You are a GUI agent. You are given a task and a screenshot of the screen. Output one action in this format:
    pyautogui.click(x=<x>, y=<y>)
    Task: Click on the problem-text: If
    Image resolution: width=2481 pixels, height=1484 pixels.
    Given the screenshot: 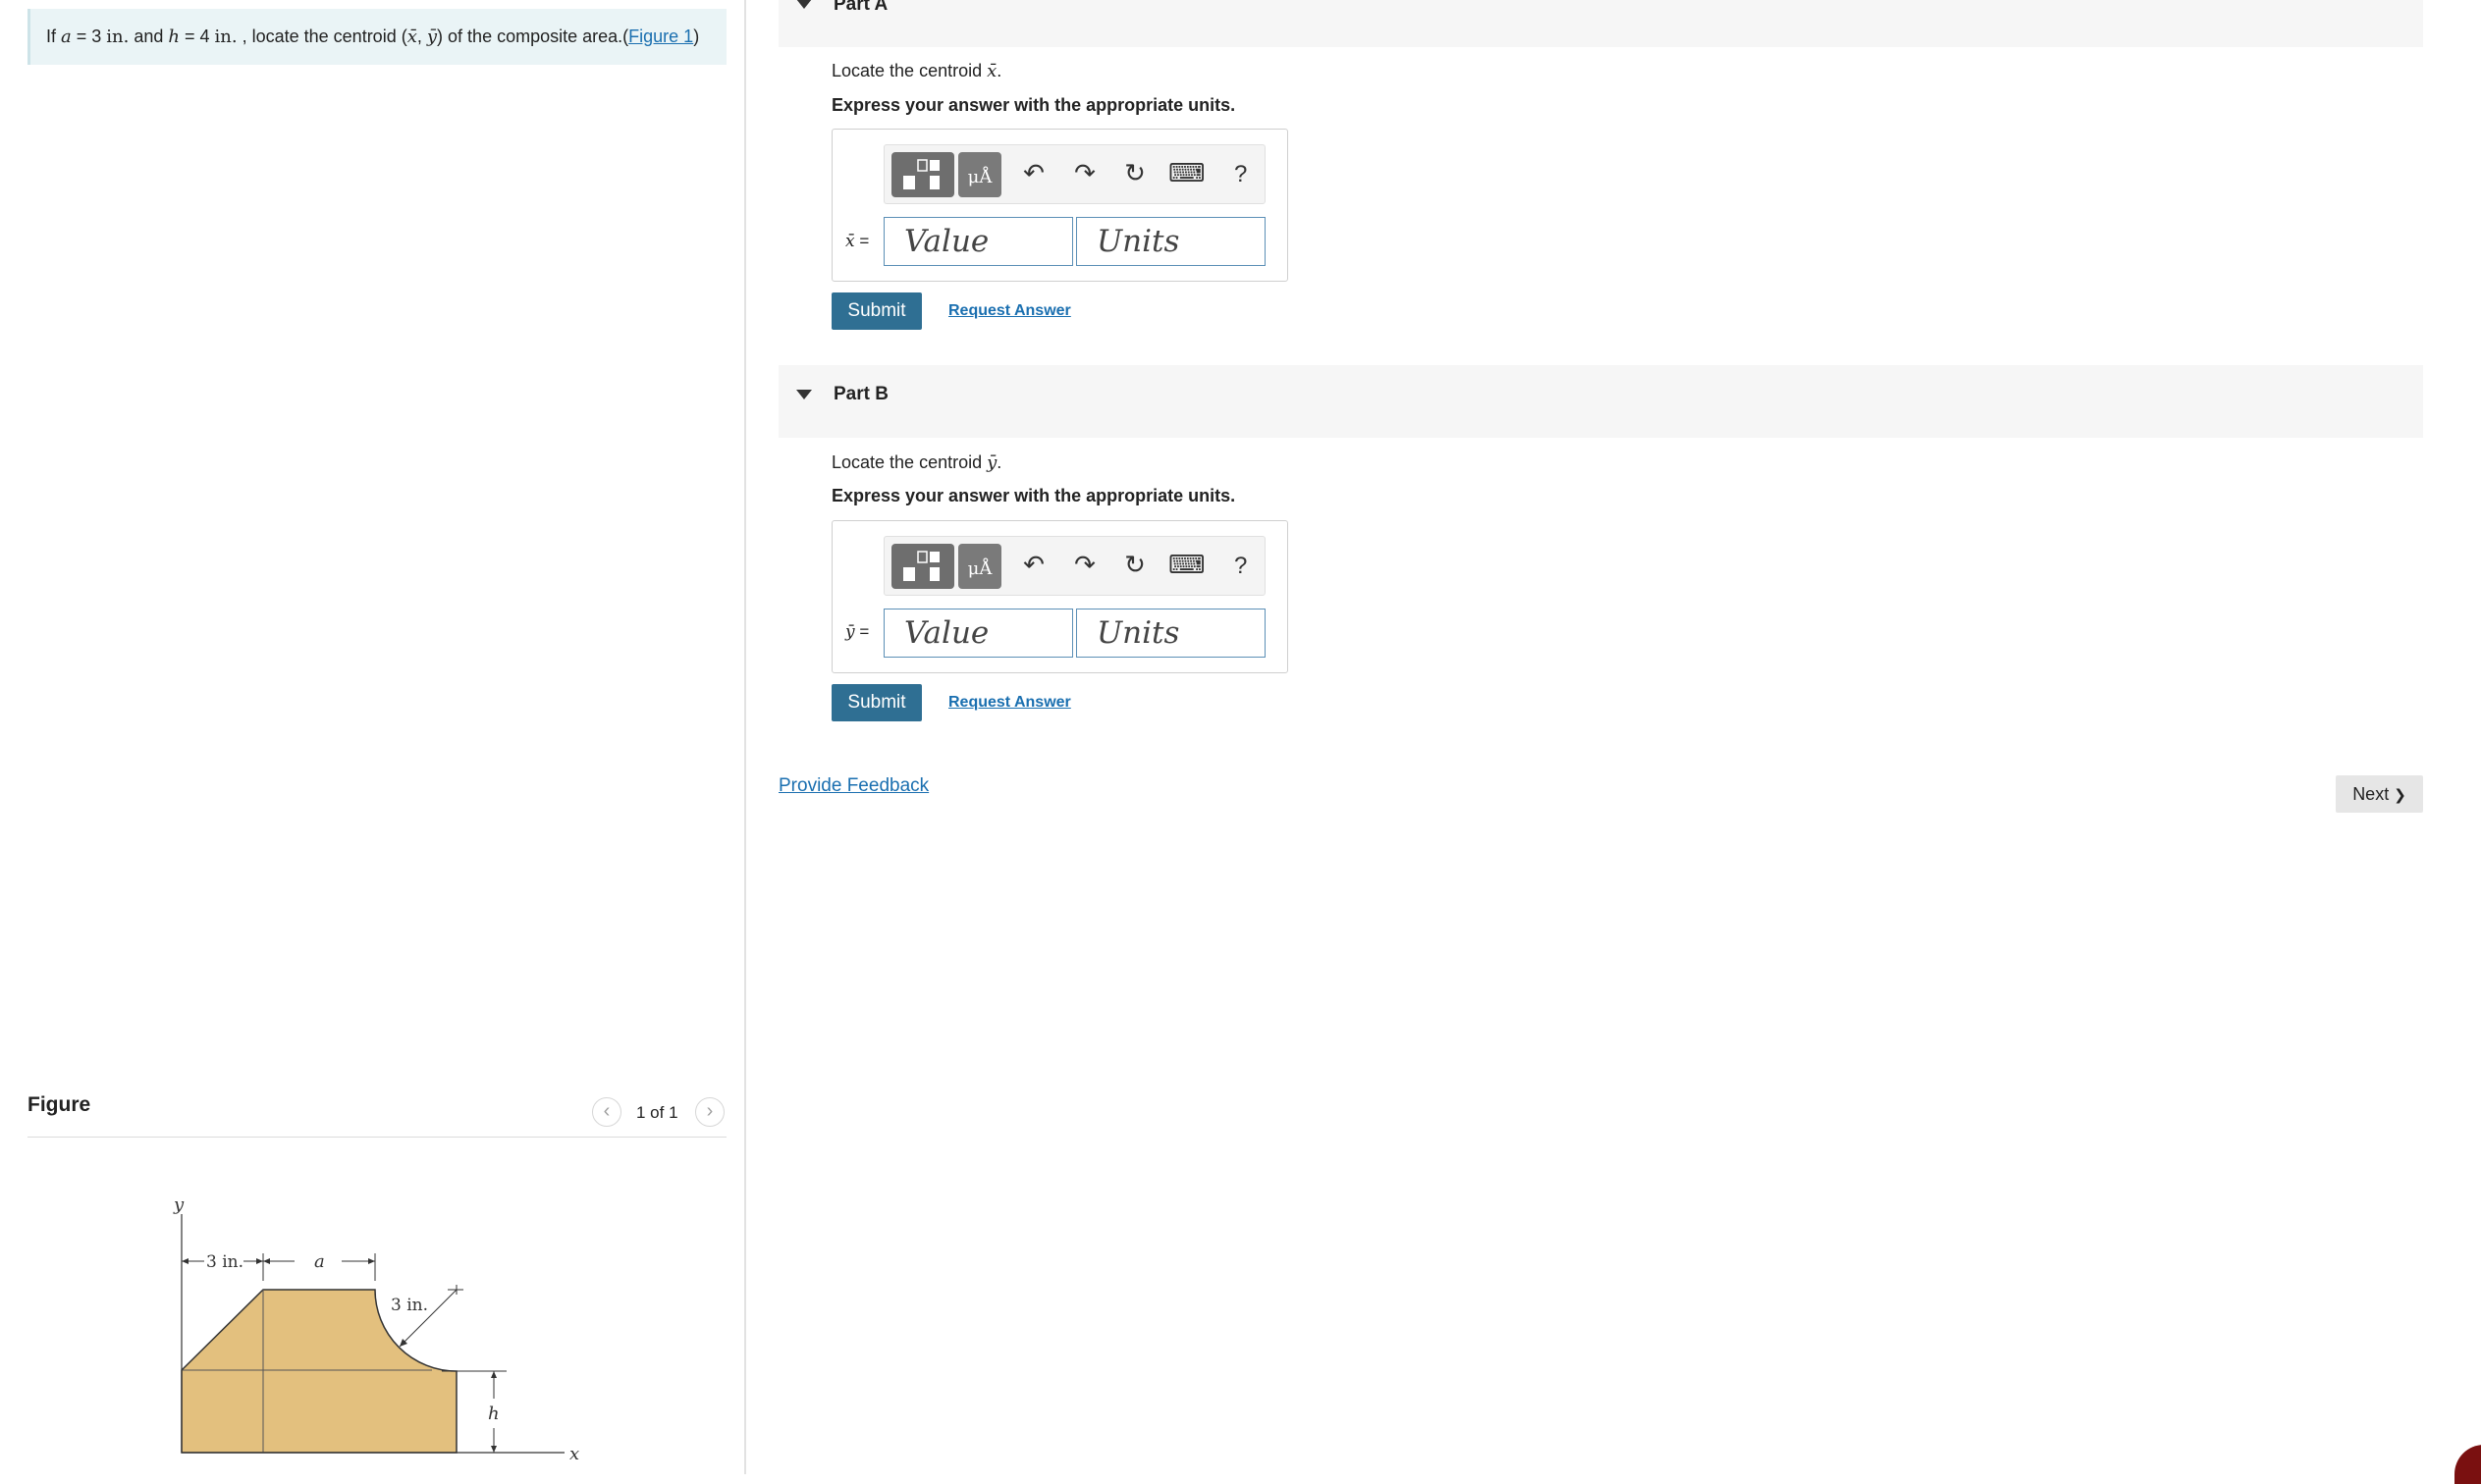 What is the action you would take?
    pyautogui.click(x=54, y=36)
    